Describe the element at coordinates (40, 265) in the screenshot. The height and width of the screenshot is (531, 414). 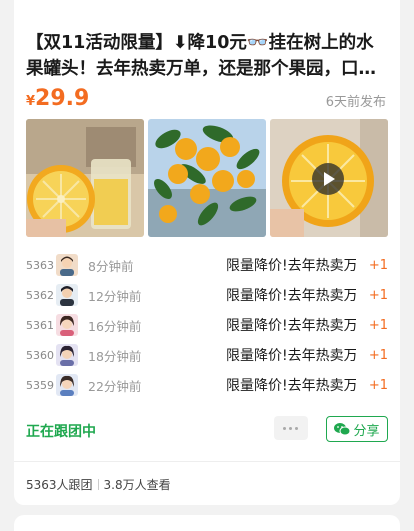
I see `follower-number: 5363` at that location.